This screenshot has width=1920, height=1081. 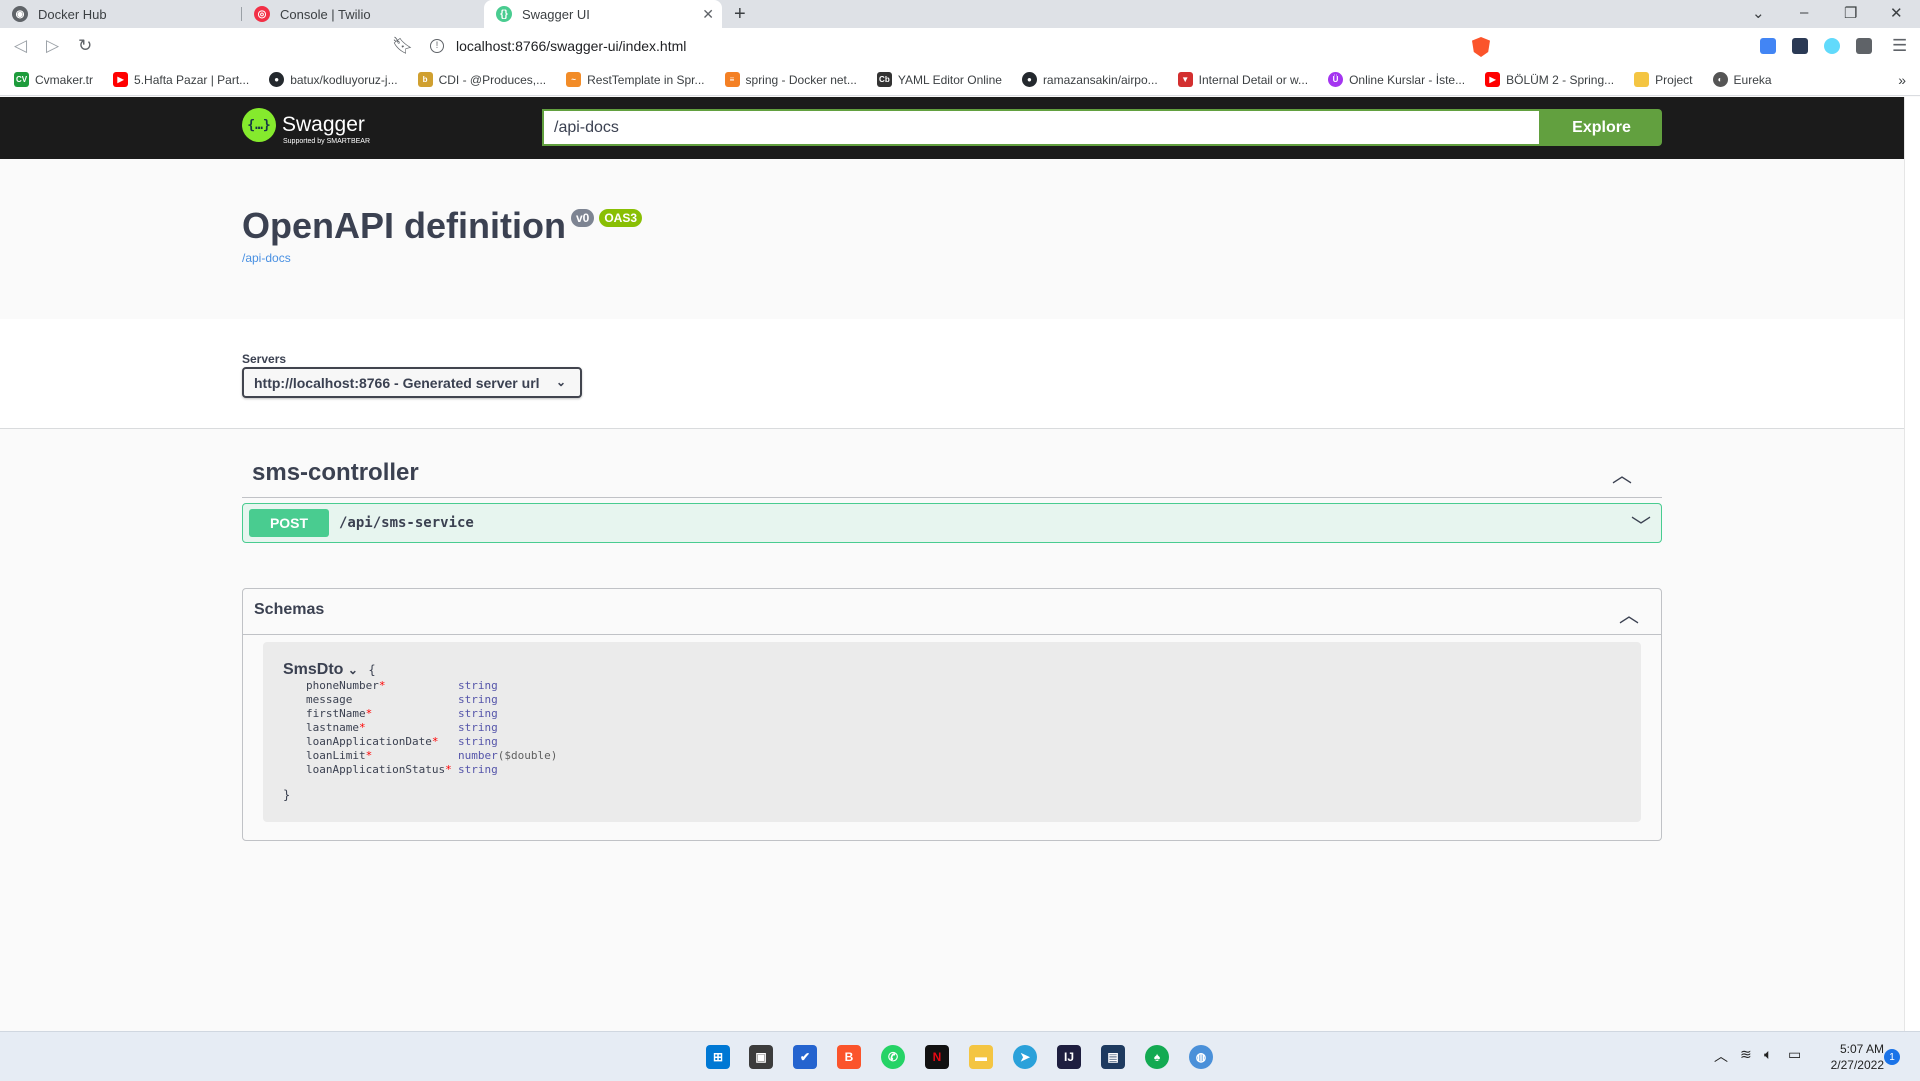 I want to click on translate-extension-icon, so click(x=1768, y=46).